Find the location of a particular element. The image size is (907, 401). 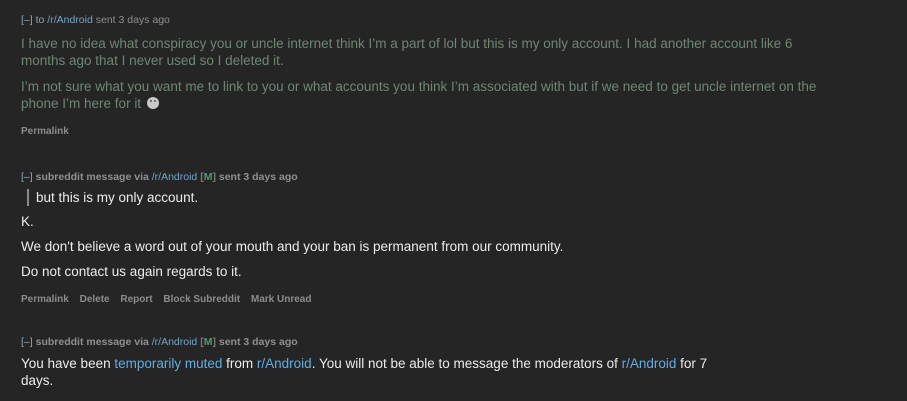

message-header: [–] to /r/Android sent 3 days ago is located at coordinates (454, 20).